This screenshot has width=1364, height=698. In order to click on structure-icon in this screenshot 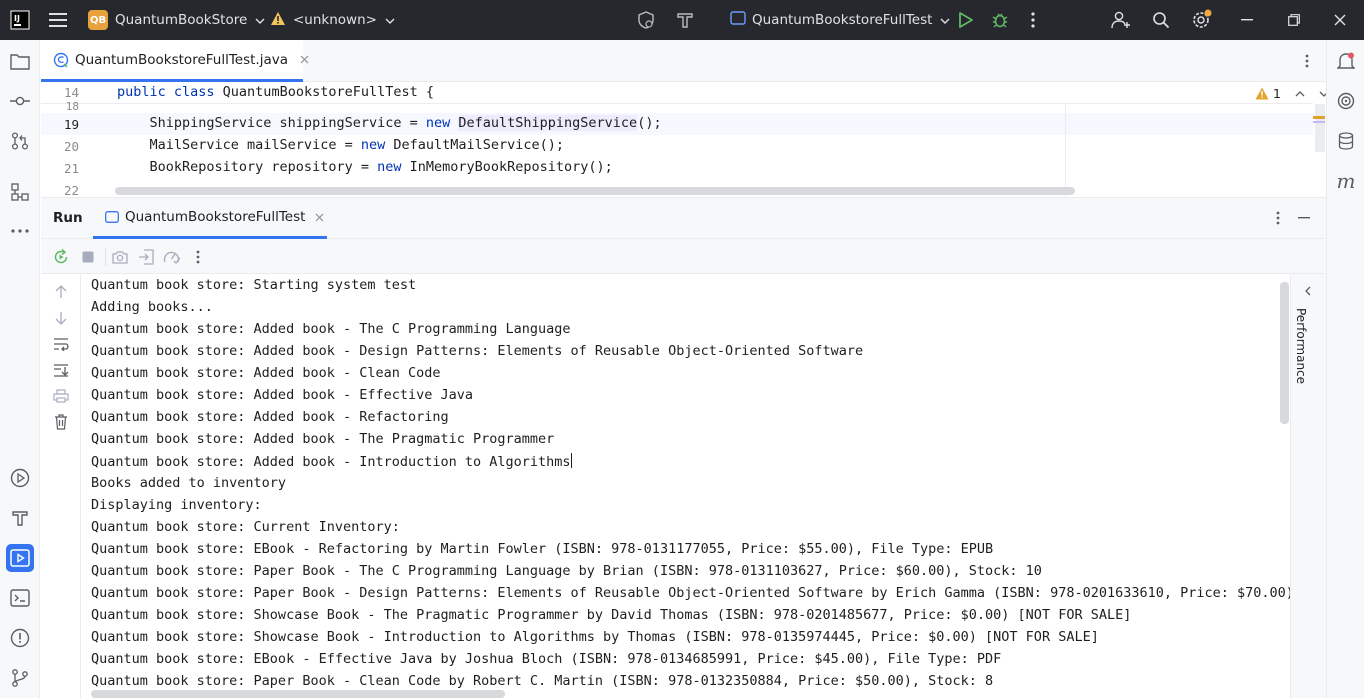, I will do `click(20, 192)`.